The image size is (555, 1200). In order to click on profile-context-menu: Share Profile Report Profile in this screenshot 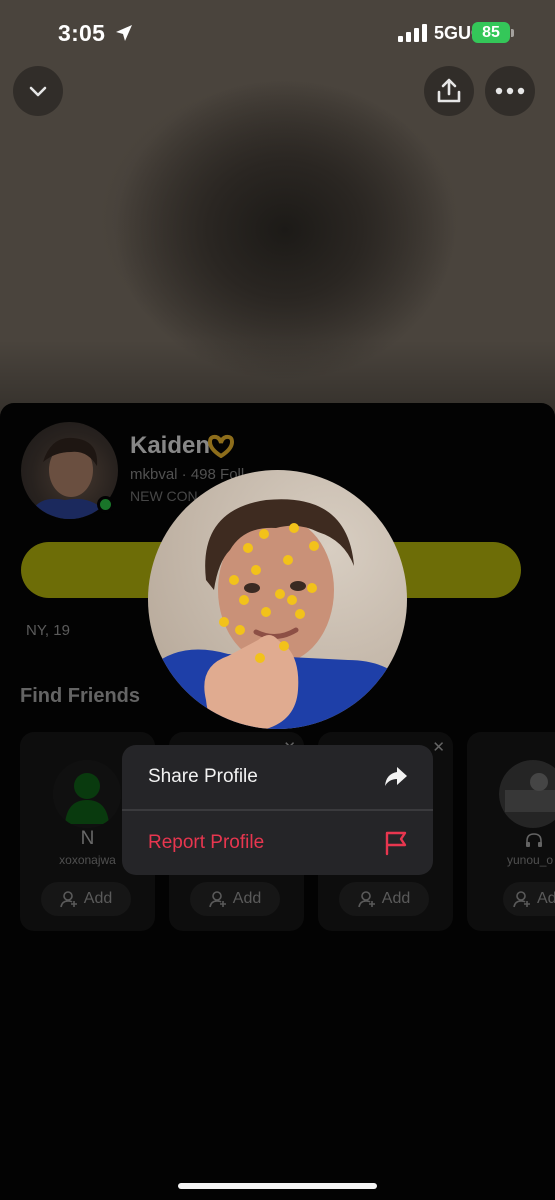, I will do `click(277, 810)`.